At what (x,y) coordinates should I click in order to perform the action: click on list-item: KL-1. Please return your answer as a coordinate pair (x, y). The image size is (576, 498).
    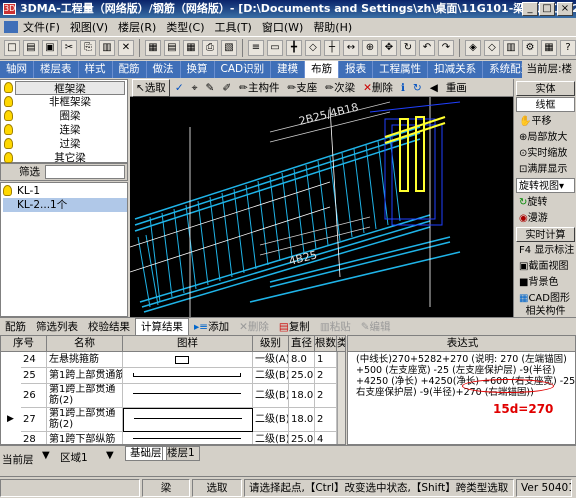
    Looking at the image, I should click on (65, 191).